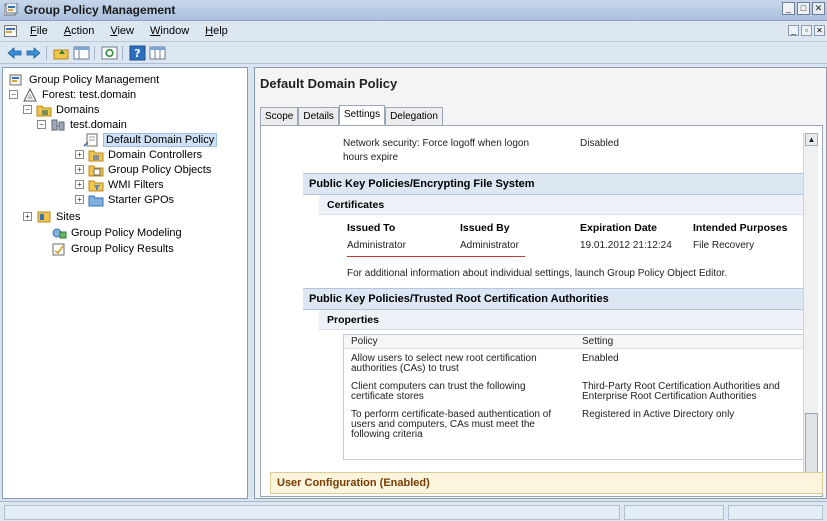 This screenshot has width=827, height=521. I want to click on subheader-properties: Properties, so click(565, 320).